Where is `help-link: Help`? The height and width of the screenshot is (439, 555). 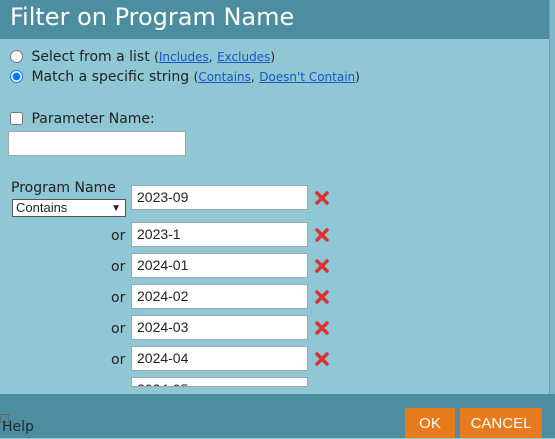 help-link: Help is located at coordinates (18, 427).